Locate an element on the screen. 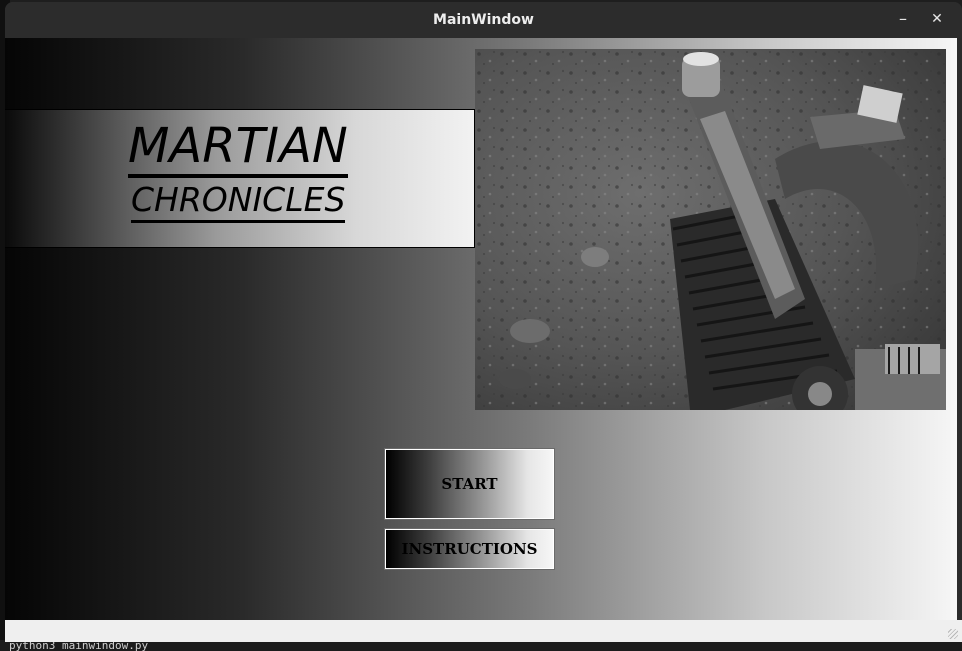 This screenshot has width=962, height=651. close-icon: ✕ is located at coordinates (937, 19).